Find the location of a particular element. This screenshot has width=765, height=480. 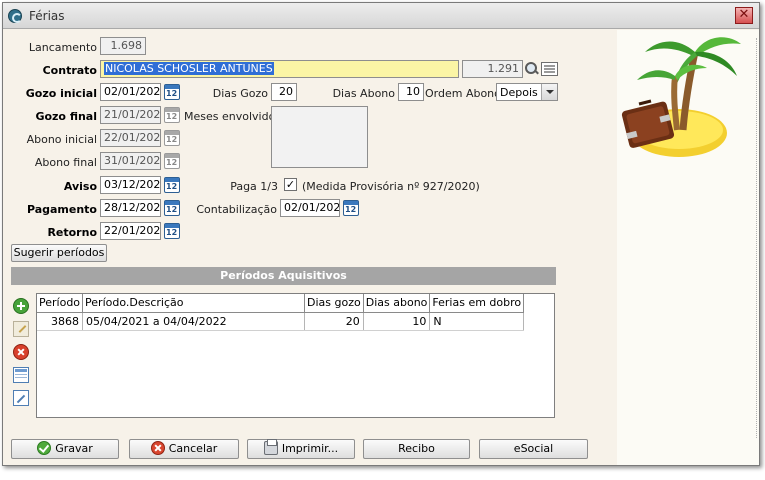

window-title: Férias is located at coordinates (47, 16).